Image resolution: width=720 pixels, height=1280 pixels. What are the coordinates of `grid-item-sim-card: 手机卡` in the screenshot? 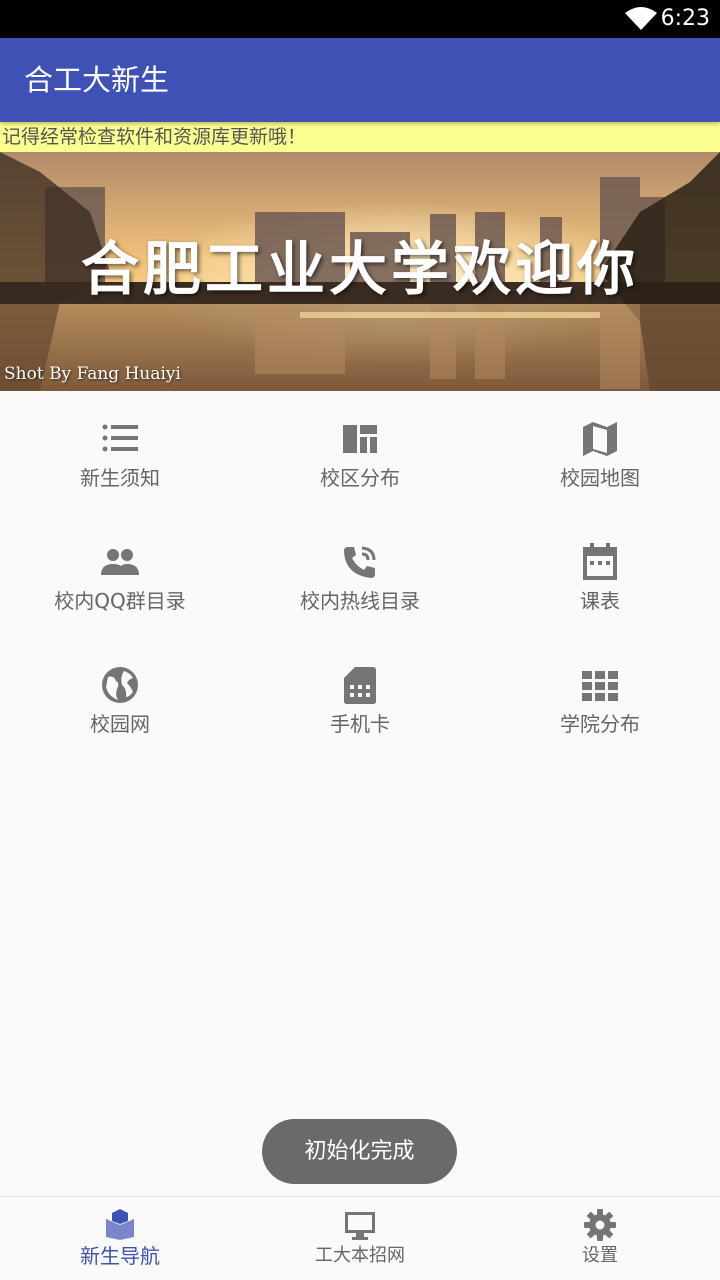 It's located at (360, 698).